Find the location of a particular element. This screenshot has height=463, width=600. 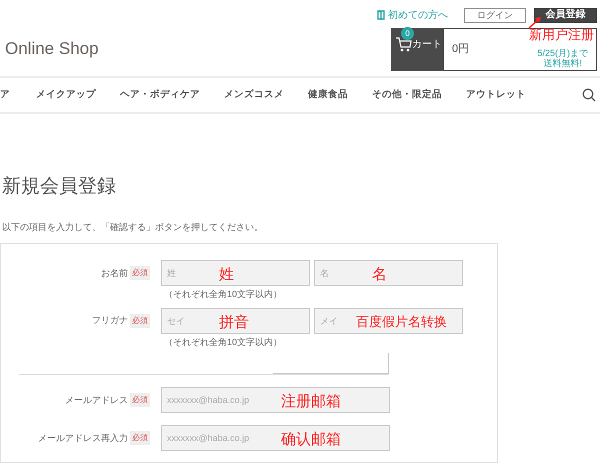

nav-item: メイクアップ is located at coordinates (66, 95).